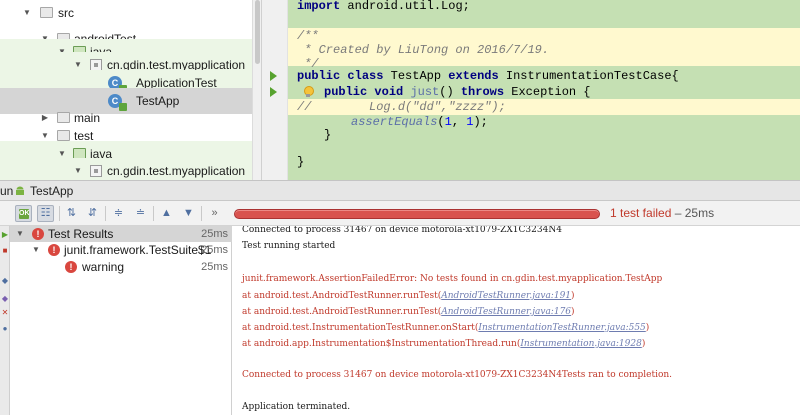 The height and width of the screenshot is (415, 800). What do you see at coordinates (257, 32) in the screenshot?
I see `scrollbar-thumb` at bounding box center [257, 32].